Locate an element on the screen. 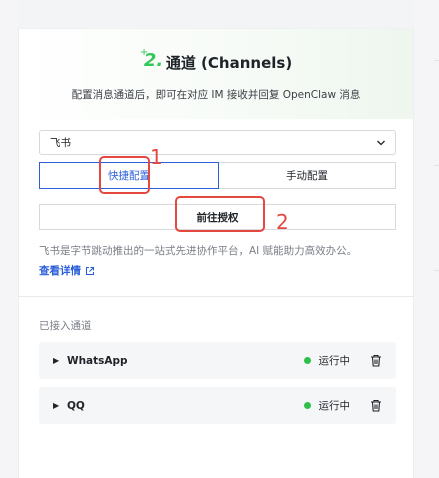 The image size is (439, 478). channel-select: 飞书 is located at coordinates (217, 142).